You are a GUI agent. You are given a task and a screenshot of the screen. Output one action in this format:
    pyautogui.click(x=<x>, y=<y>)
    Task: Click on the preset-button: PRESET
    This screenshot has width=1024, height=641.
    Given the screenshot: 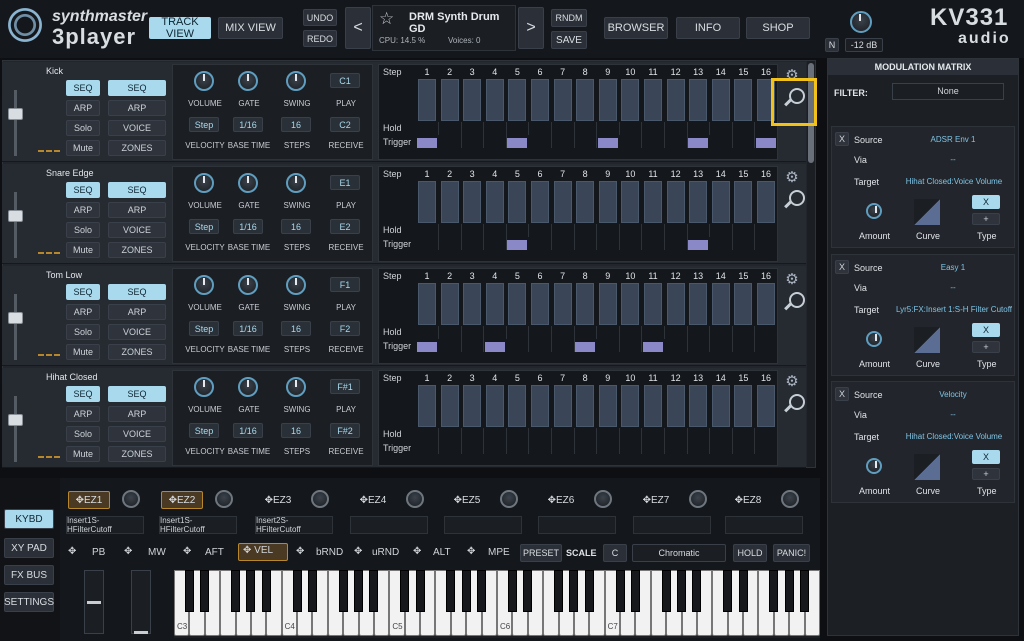 What is the action you would take?
    pyautogui.click(x=541, y=553)
    